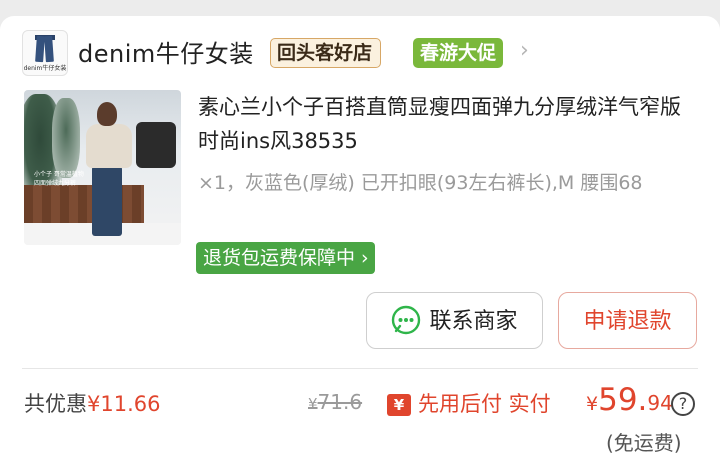 The width and height of the screenshot is (720, 464). I want to click on discount-label: 共优惠, so click(55, 404).